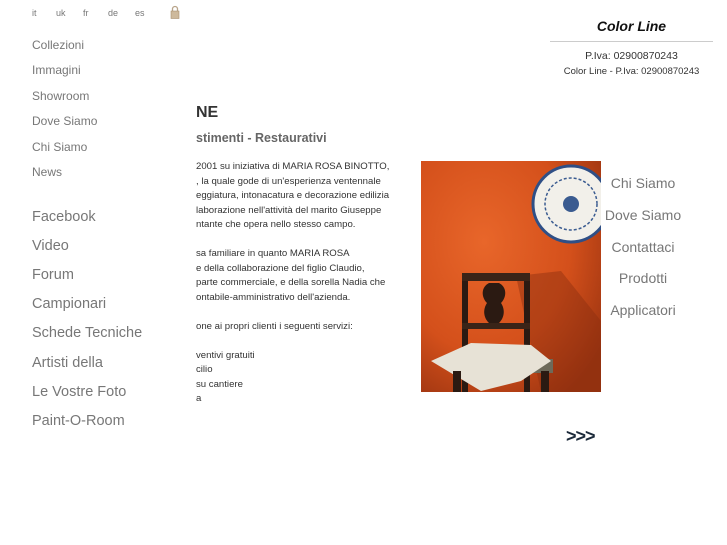 The image size is (727, 545). I want to click on language-de: de, so click(113, 13).